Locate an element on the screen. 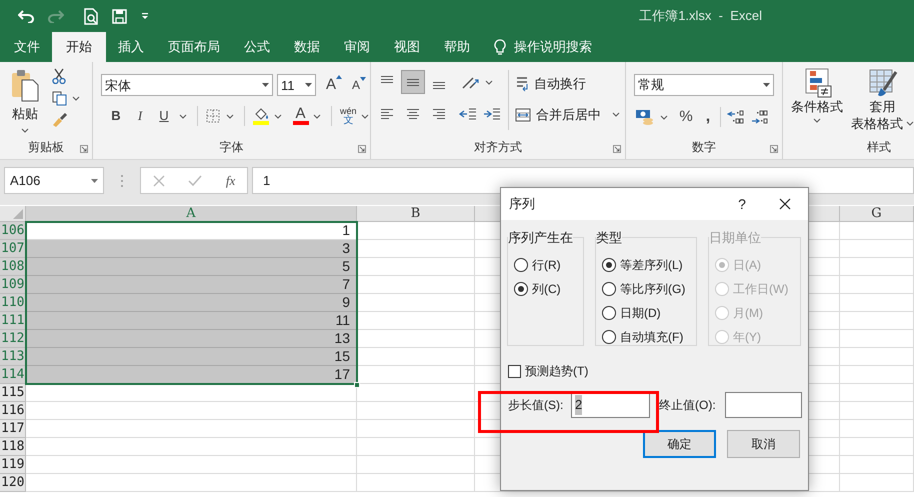 The image size is (914, 497). row-header: 118 is located at coordinates (13, 447).